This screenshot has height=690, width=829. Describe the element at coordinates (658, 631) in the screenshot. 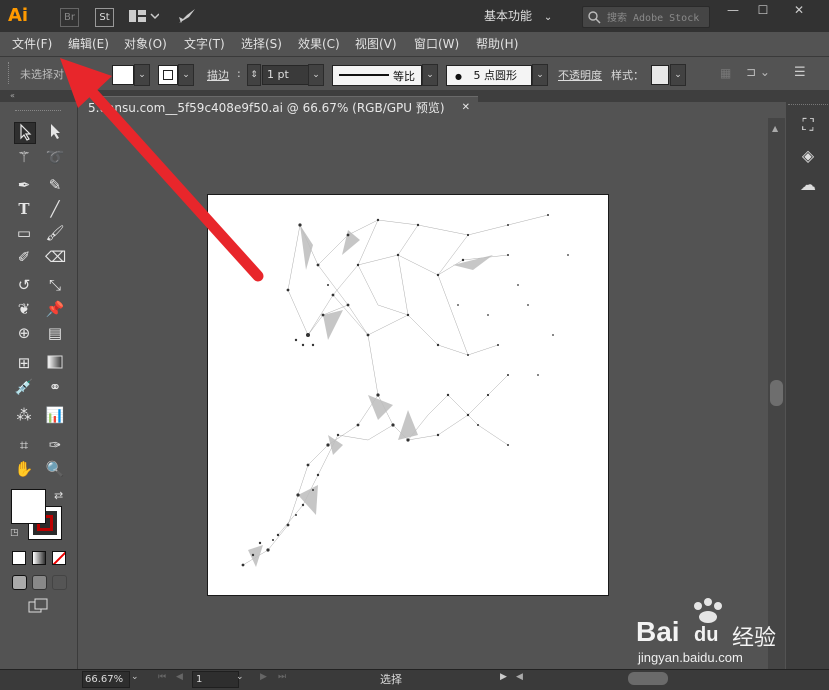

I see `watermark-brand: Bai` at that location.